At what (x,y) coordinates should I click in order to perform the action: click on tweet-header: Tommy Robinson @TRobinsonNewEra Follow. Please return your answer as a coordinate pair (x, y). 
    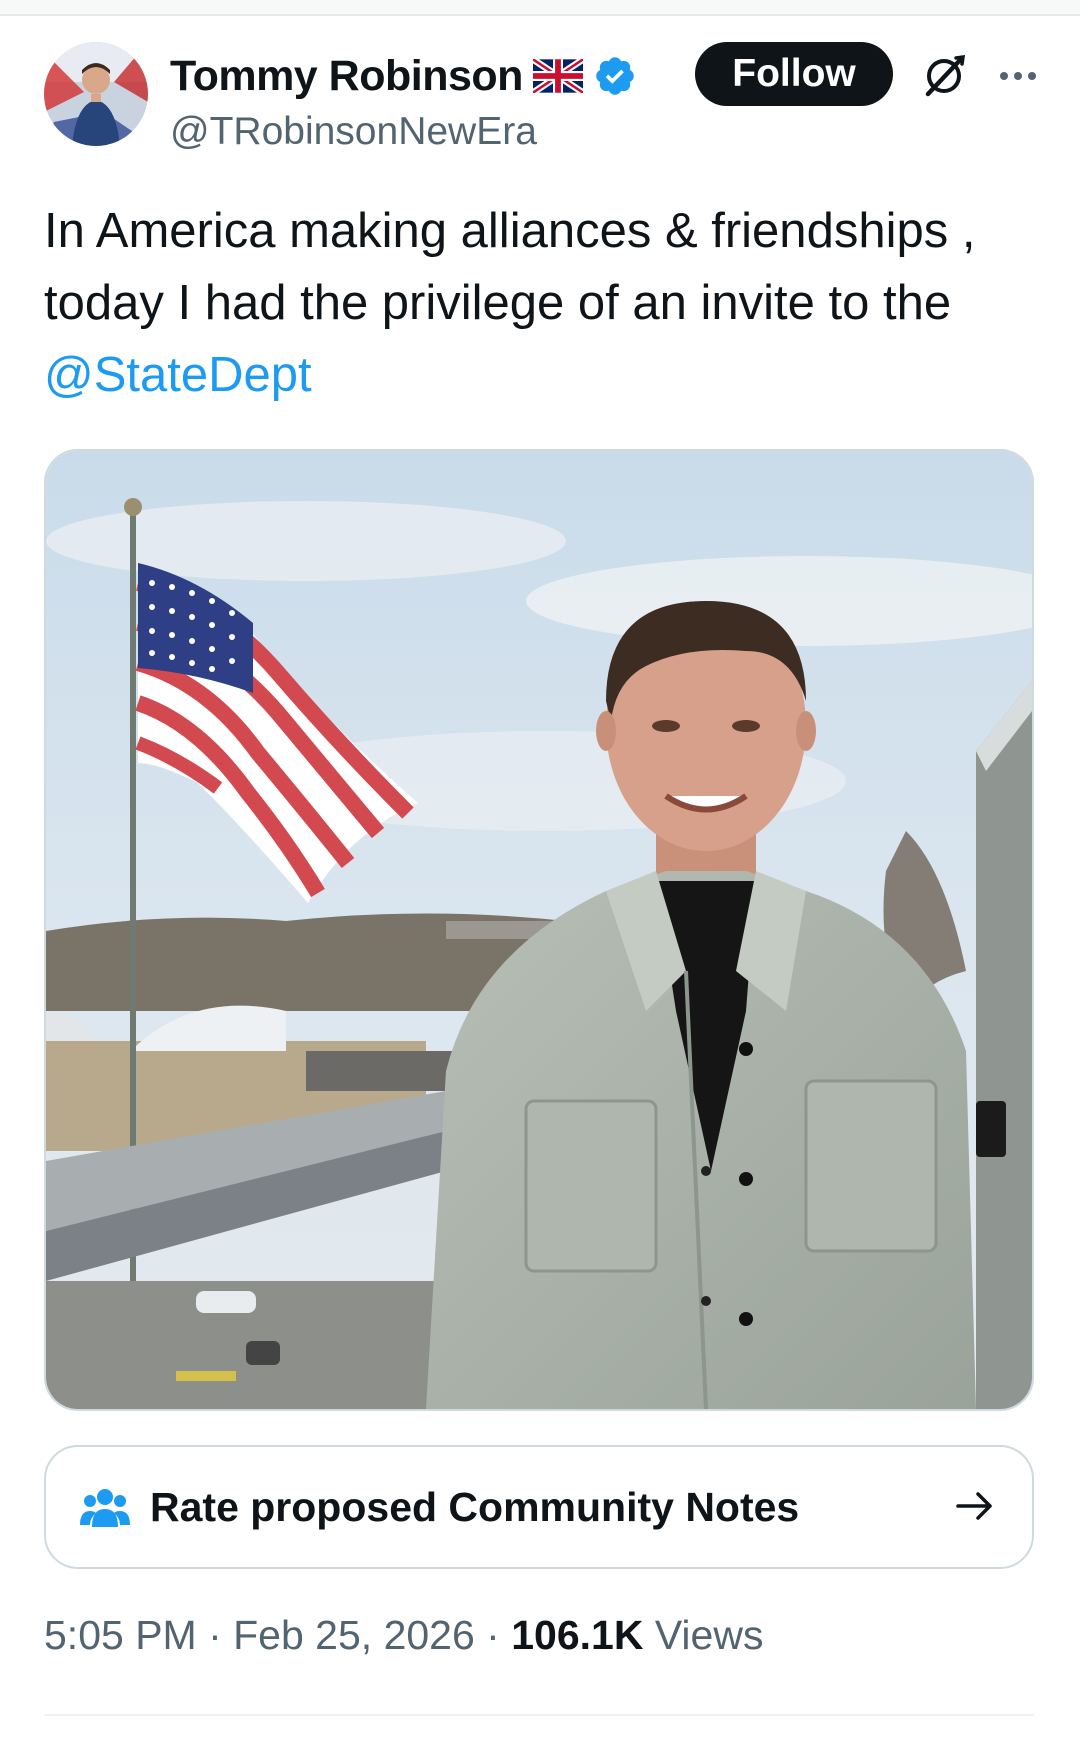
    Looking at the image, I should click on (542, 98).